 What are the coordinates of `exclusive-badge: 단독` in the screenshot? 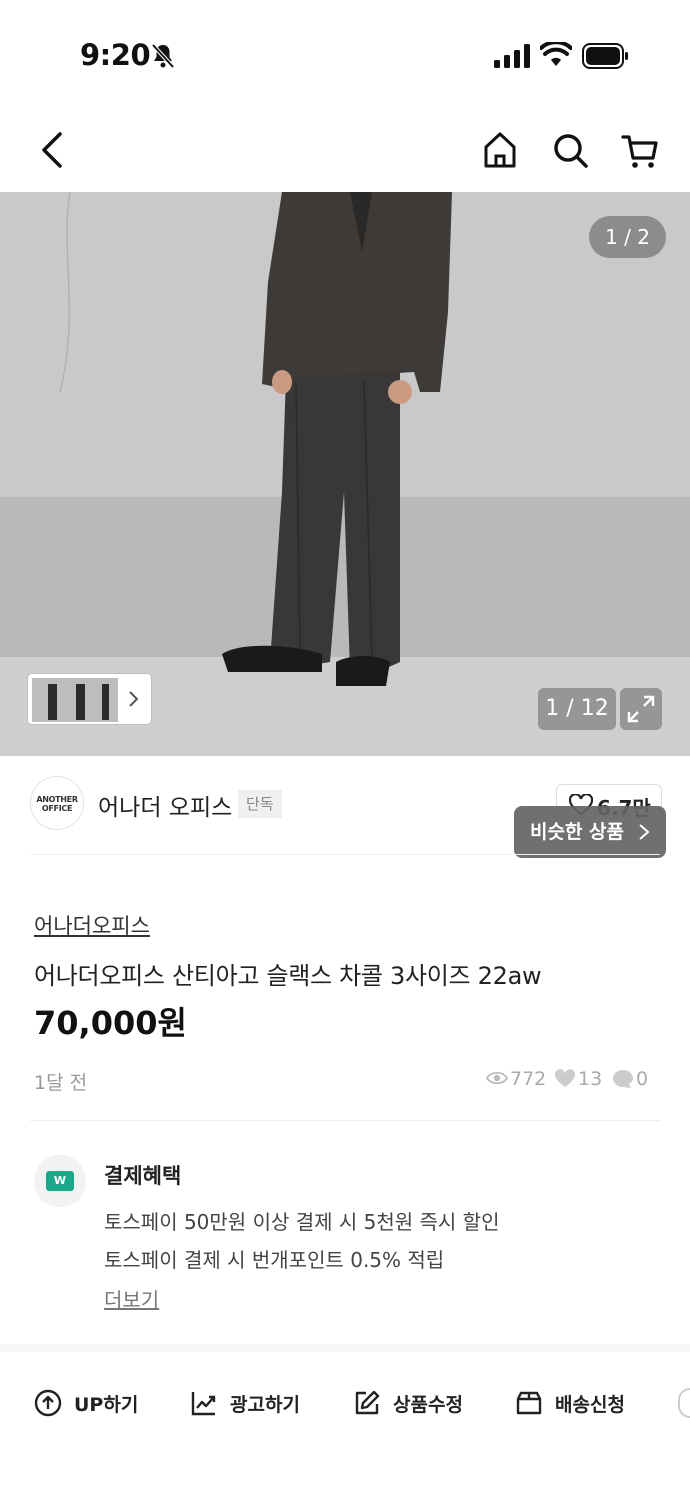 It's located at (260, 804).